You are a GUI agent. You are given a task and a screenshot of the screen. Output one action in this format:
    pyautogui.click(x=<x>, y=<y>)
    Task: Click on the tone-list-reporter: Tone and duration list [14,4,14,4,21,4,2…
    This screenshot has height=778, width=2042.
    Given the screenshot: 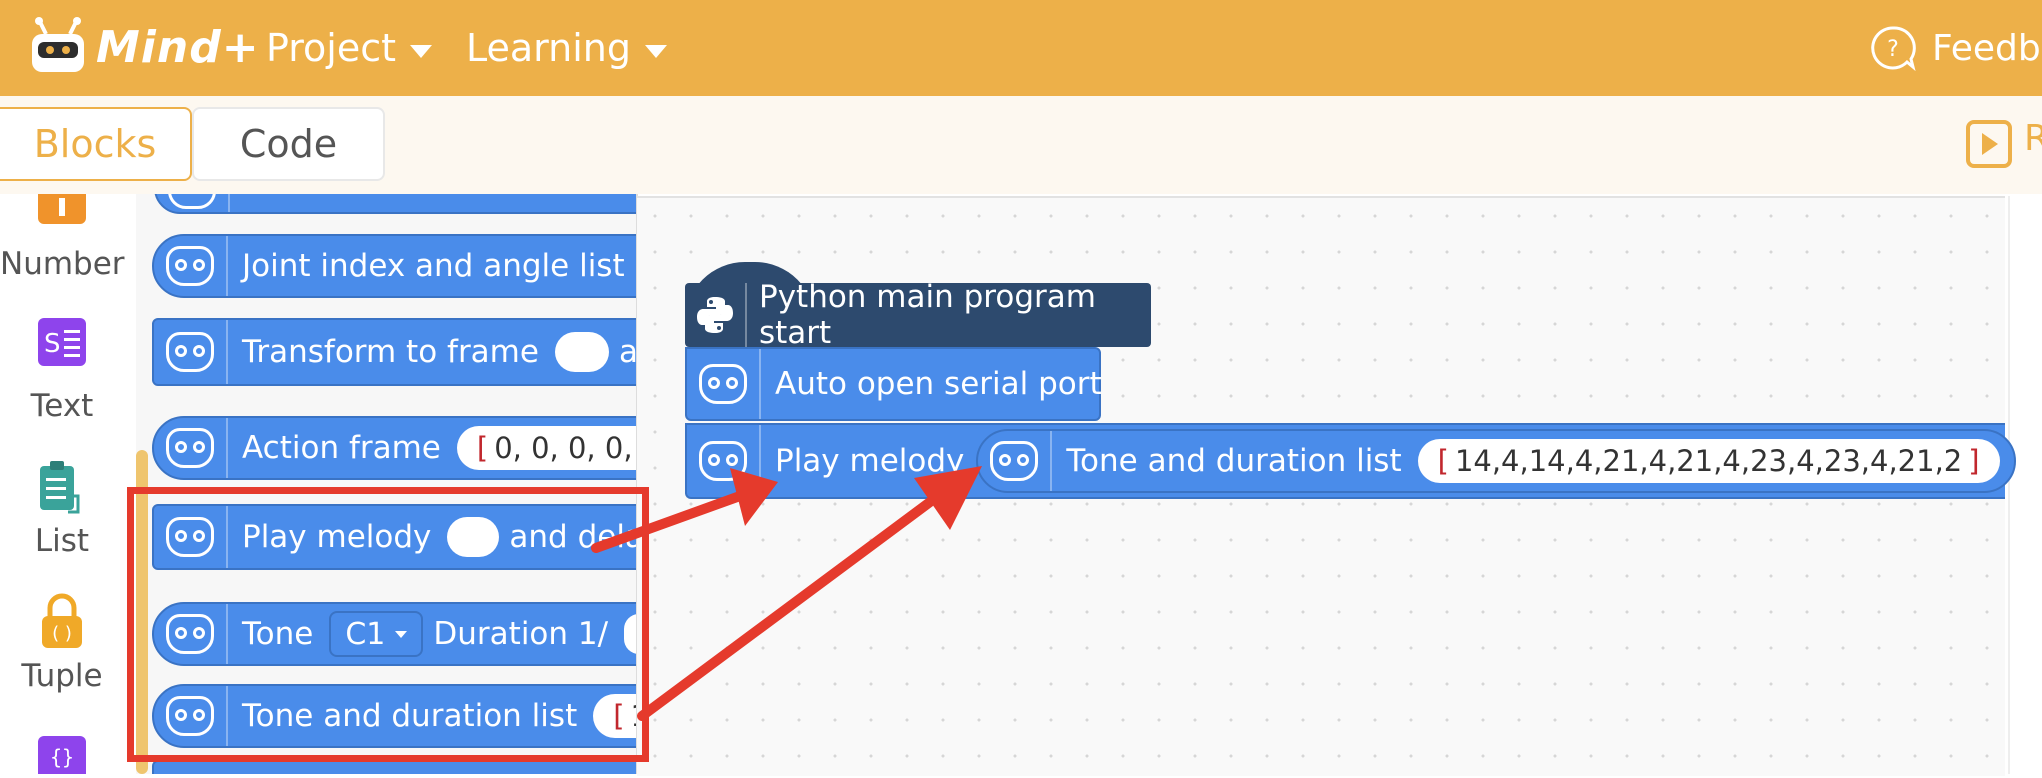 What is the action you would take?
    pyautogui.click(x=1496, y=461)
    